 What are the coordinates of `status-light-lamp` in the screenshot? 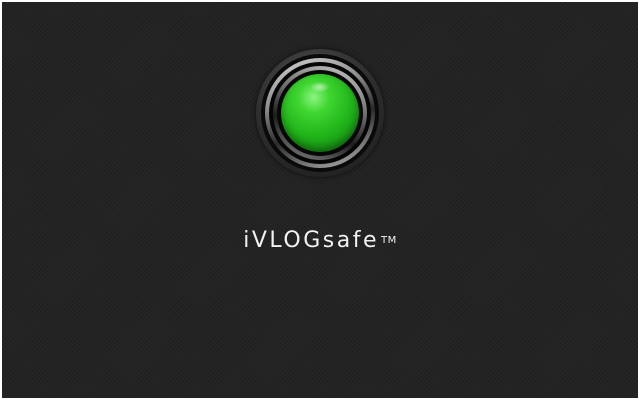 It's located at (320, 113).